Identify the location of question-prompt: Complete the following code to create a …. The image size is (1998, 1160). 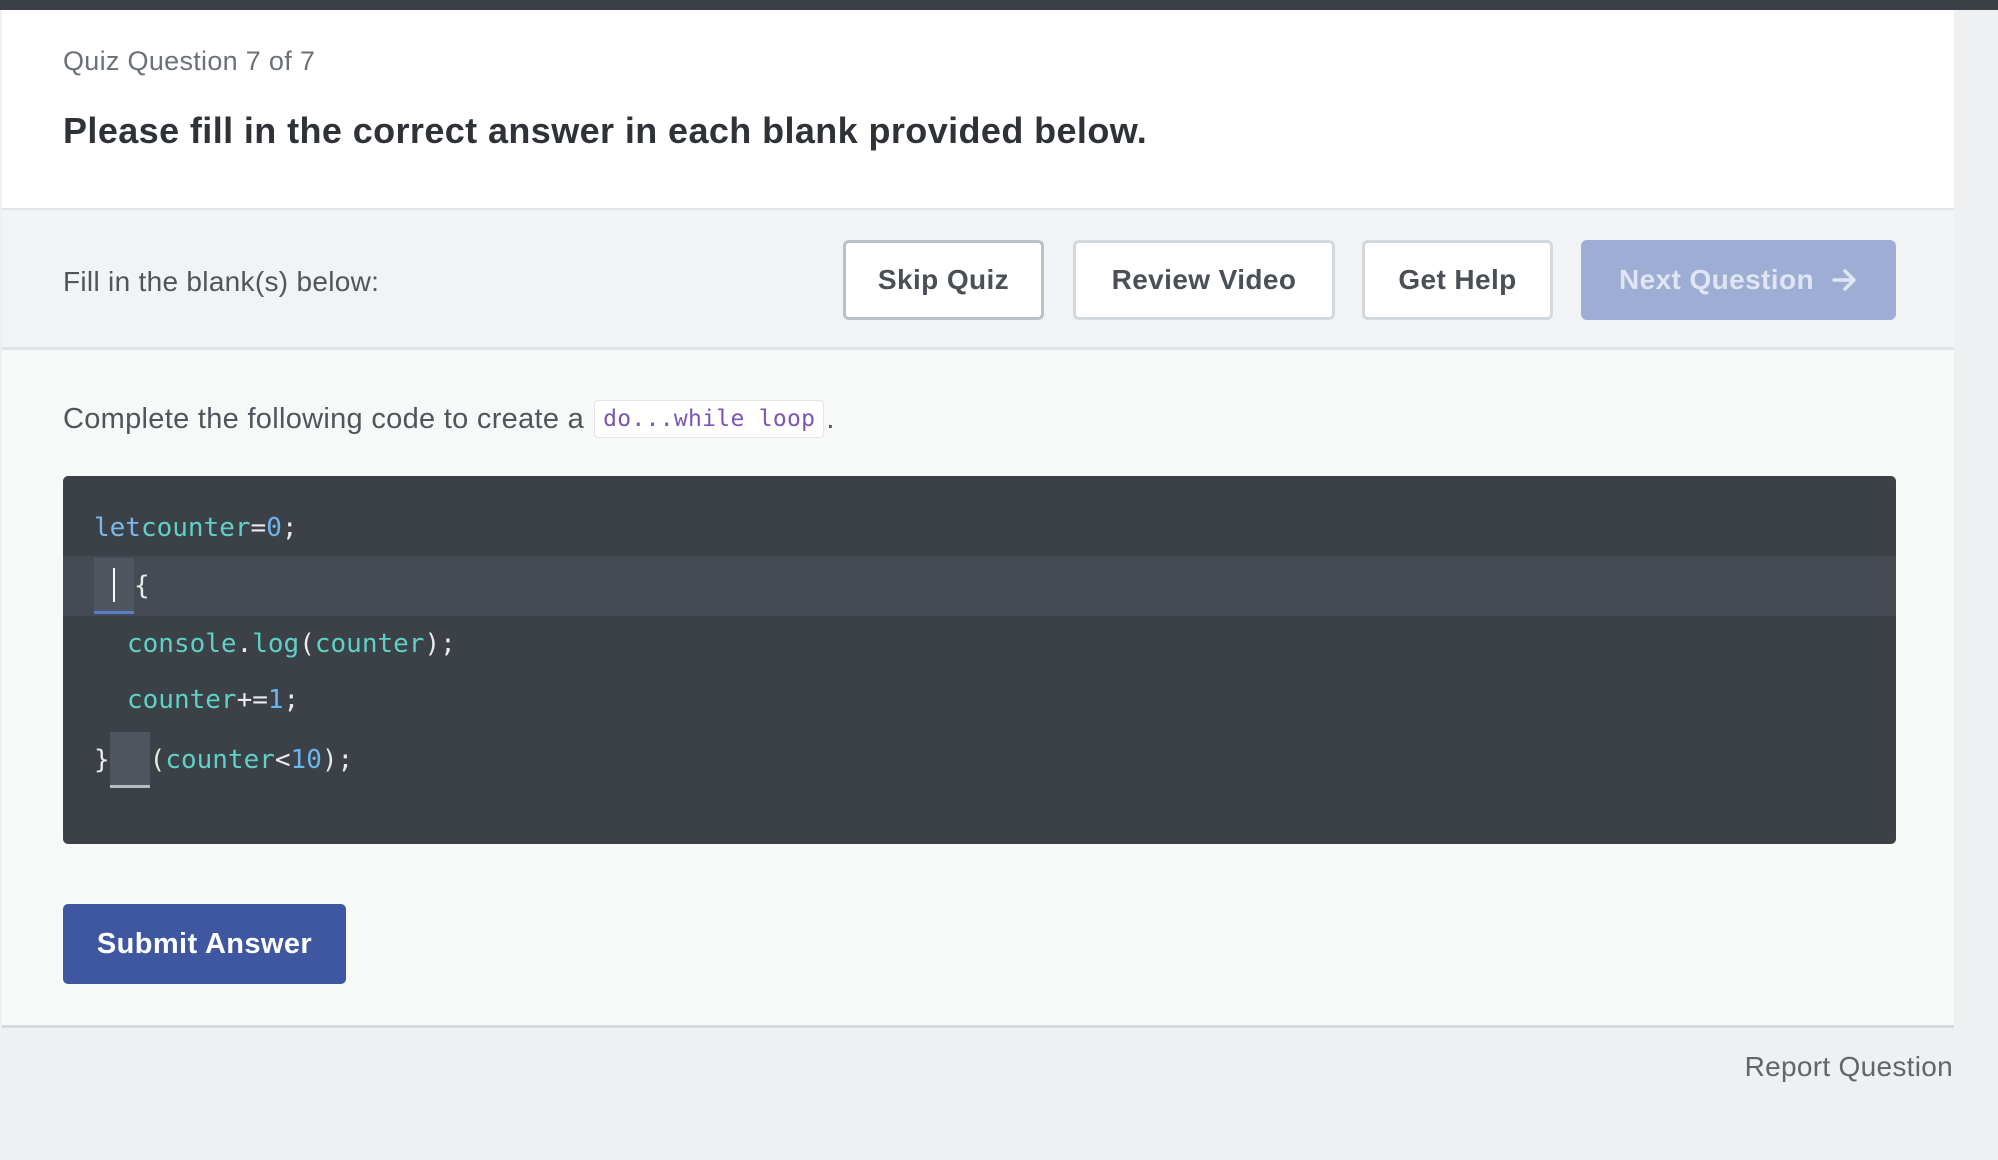
(449, 419).